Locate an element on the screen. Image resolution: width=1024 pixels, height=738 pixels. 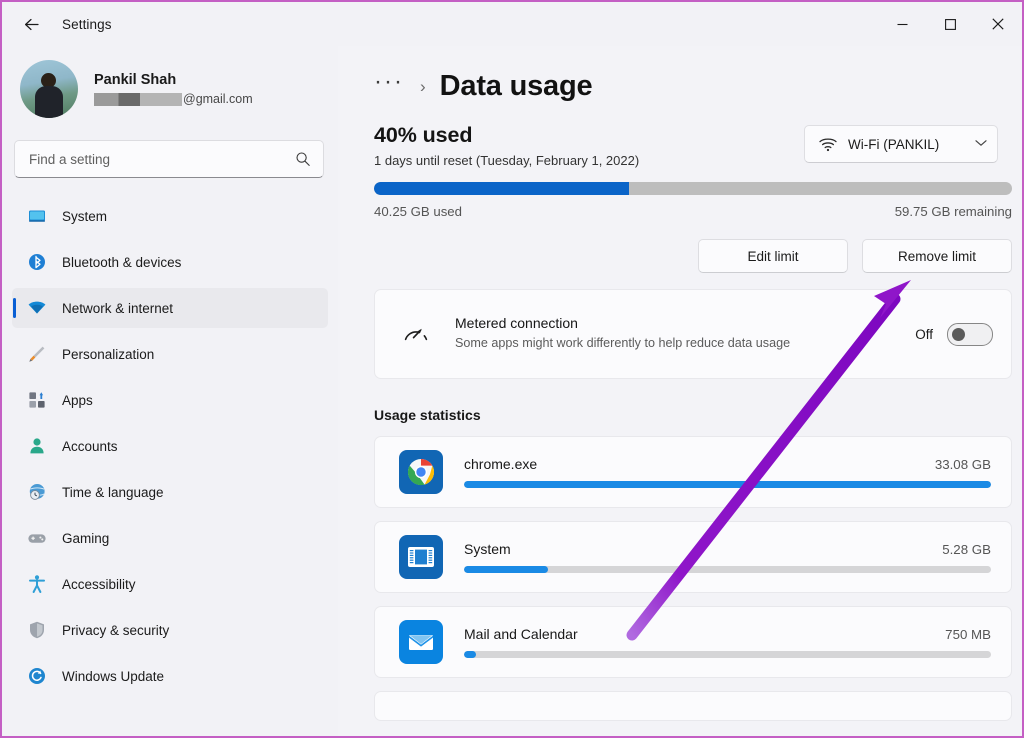
back-button is located at coordinates (31, 24).